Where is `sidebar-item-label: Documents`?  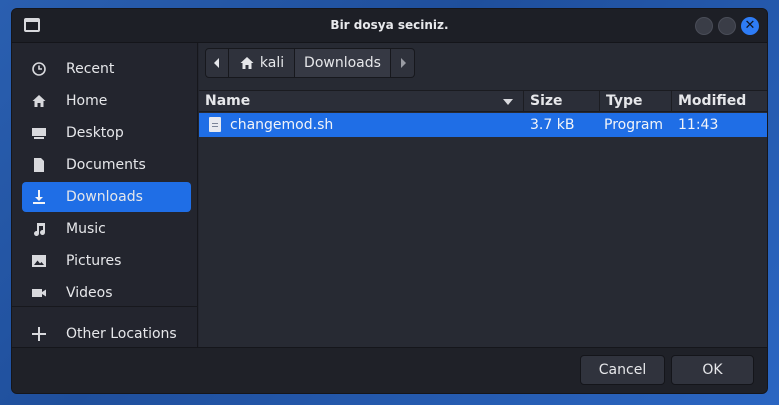
sidebar-item-label: Documents is located at coordinates (106, 165).